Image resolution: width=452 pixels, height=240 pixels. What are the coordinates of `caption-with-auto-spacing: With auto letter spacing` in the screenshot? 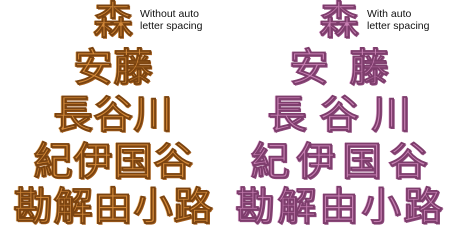 It's located at (398, 20).